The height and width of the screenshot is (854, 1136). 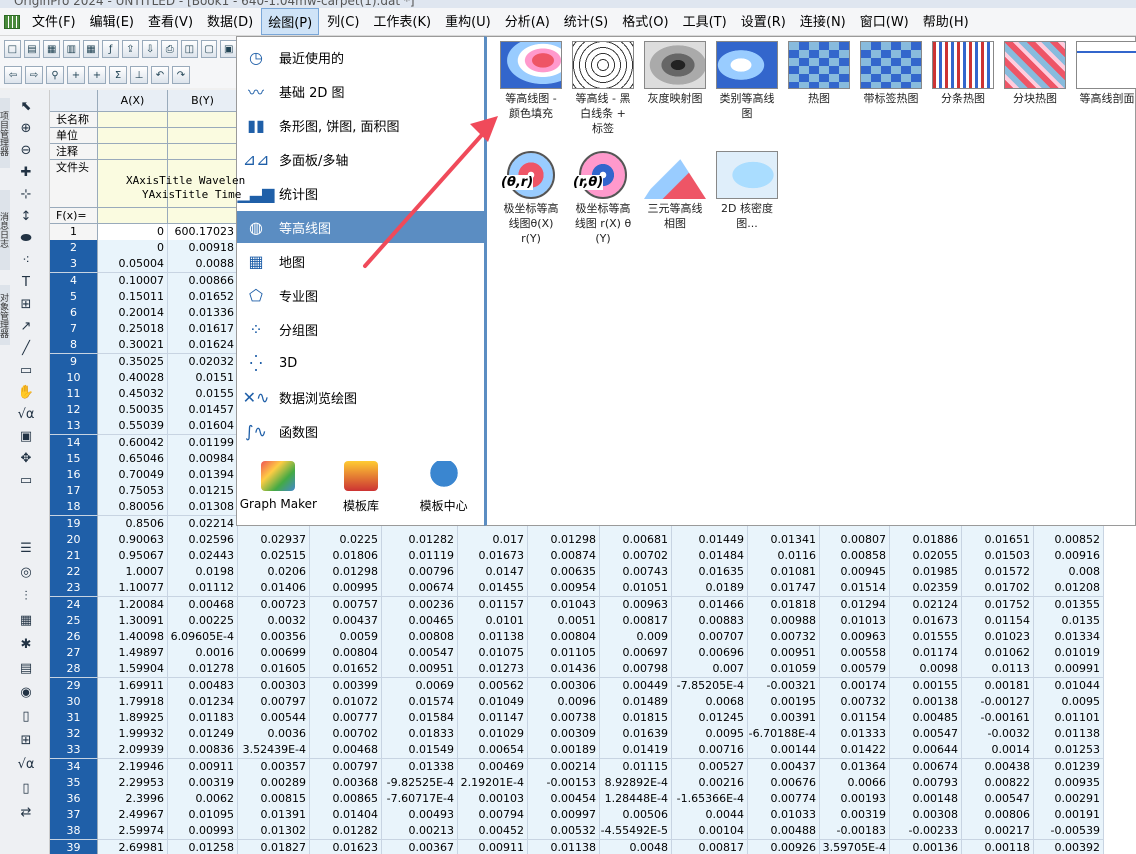 I want to click on table-cell: 0.00308, so click(x=926, y=816).